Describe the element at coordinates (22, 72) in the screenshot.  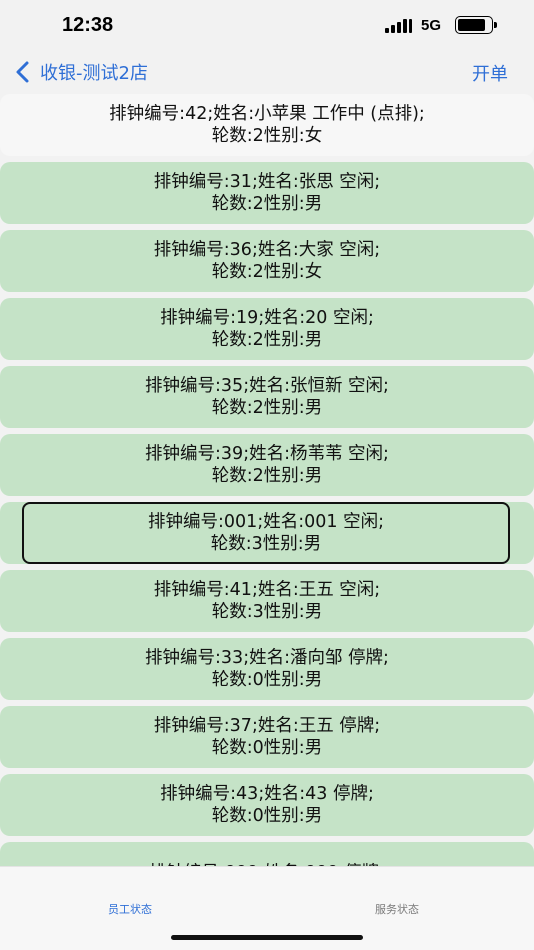
I see `chevron-left-icon` at that location.